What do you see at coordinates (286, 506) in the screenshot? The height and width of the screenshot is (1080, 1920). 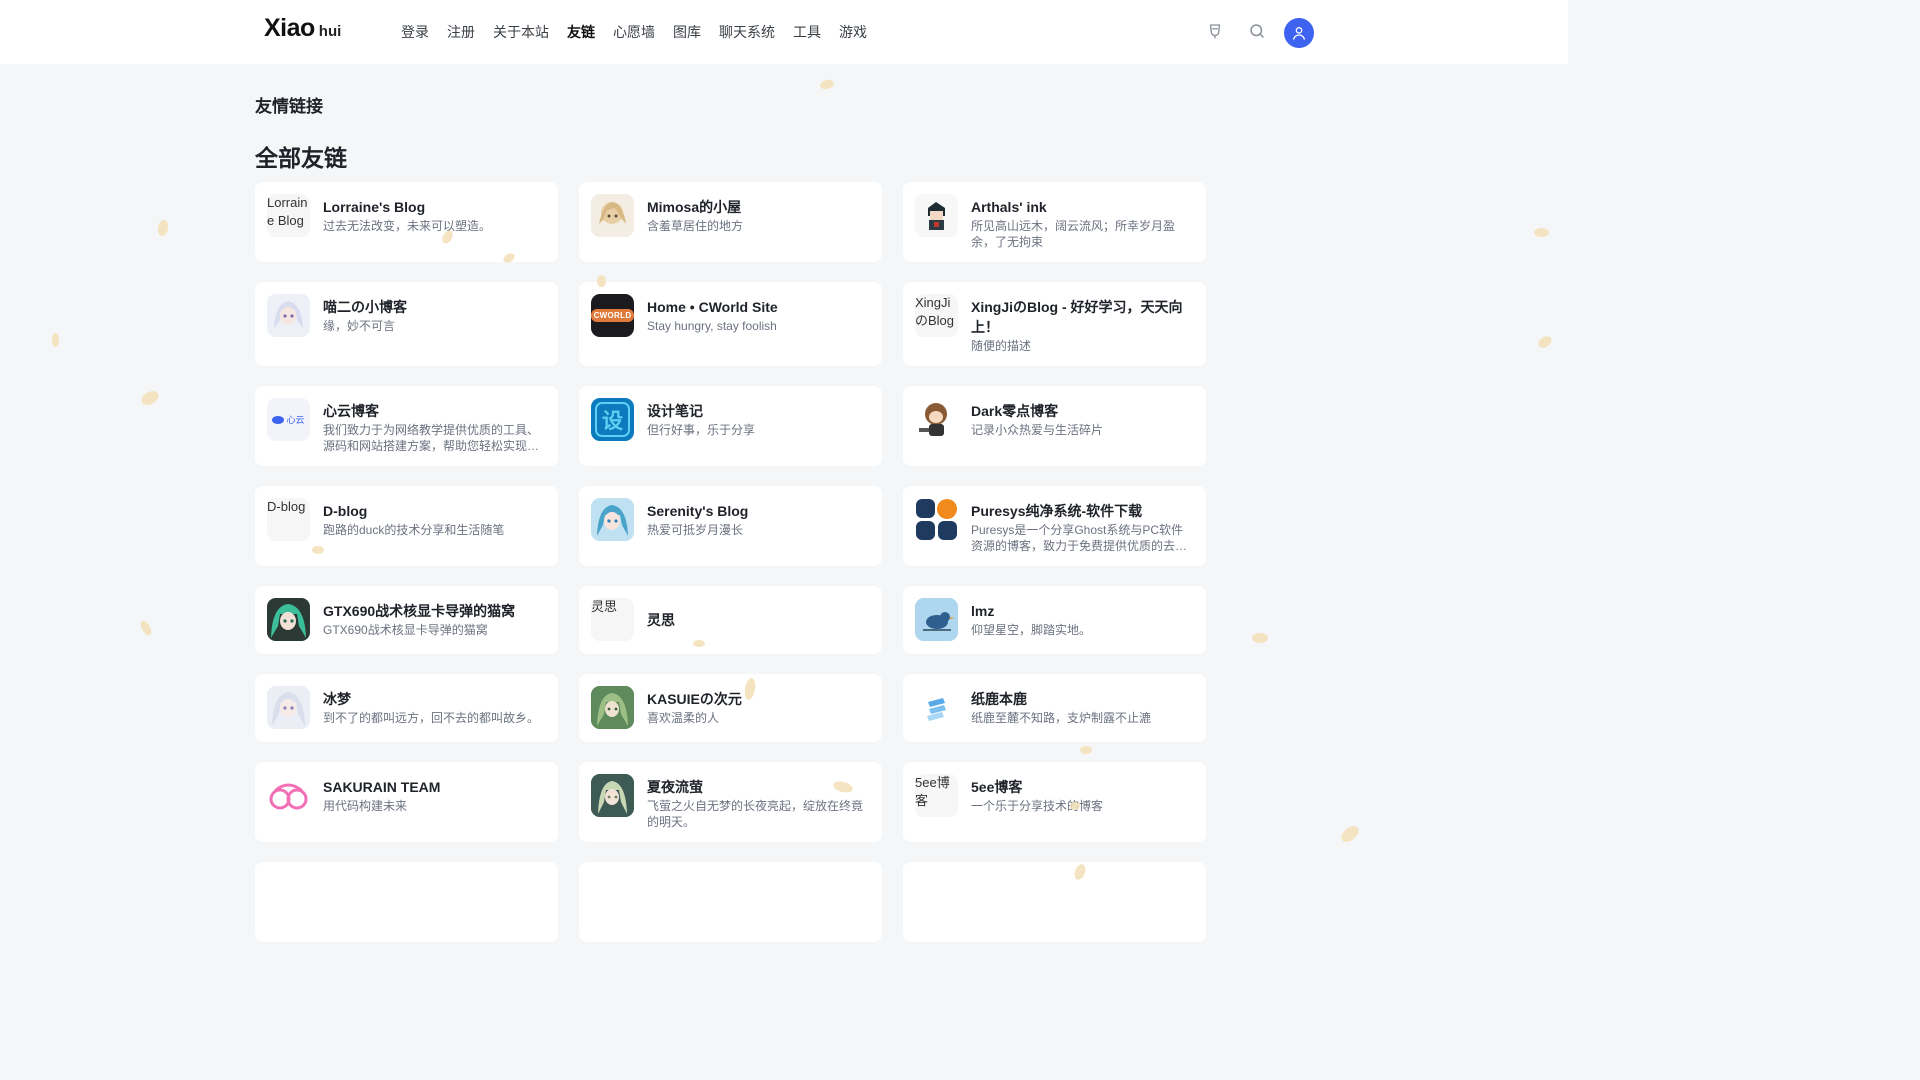 I see `icon-alt-text: D-blog` at bounding box center [286, 506].